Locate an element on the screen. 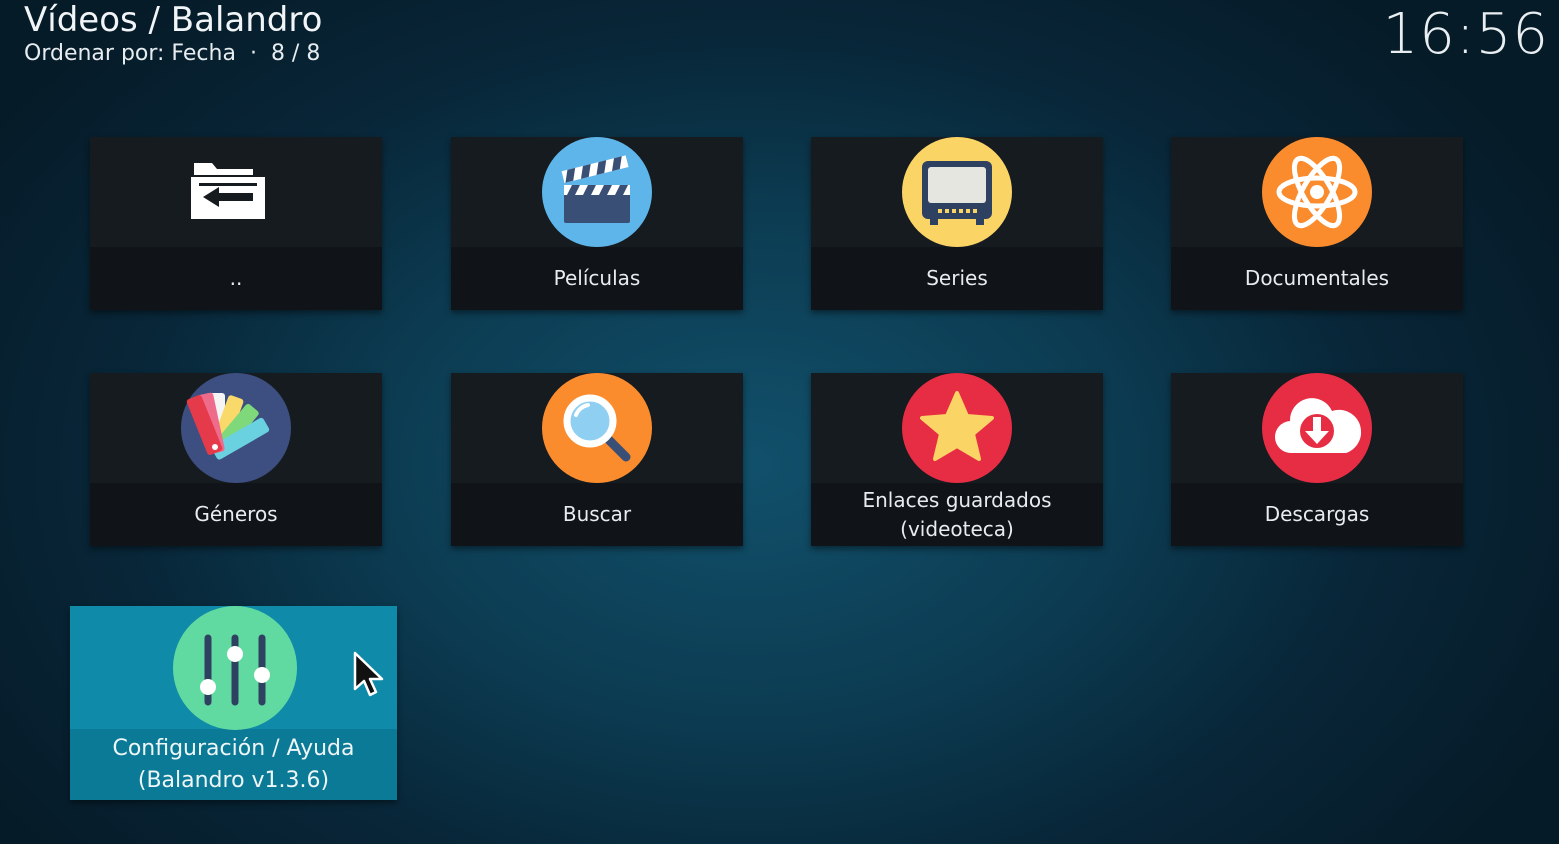  tile-documentales: Documentales is located at coordinates (1317, 223).